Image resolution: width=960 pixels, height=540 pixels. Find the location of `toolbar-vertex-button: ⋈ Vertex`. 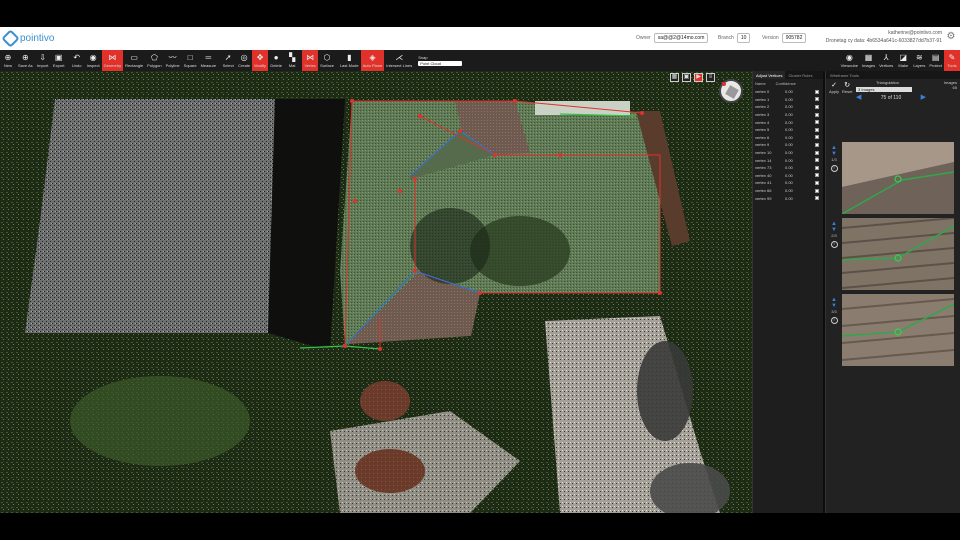

toolbar-vertex-button: ⋈ Vertex is located at coordinates (310, 60).